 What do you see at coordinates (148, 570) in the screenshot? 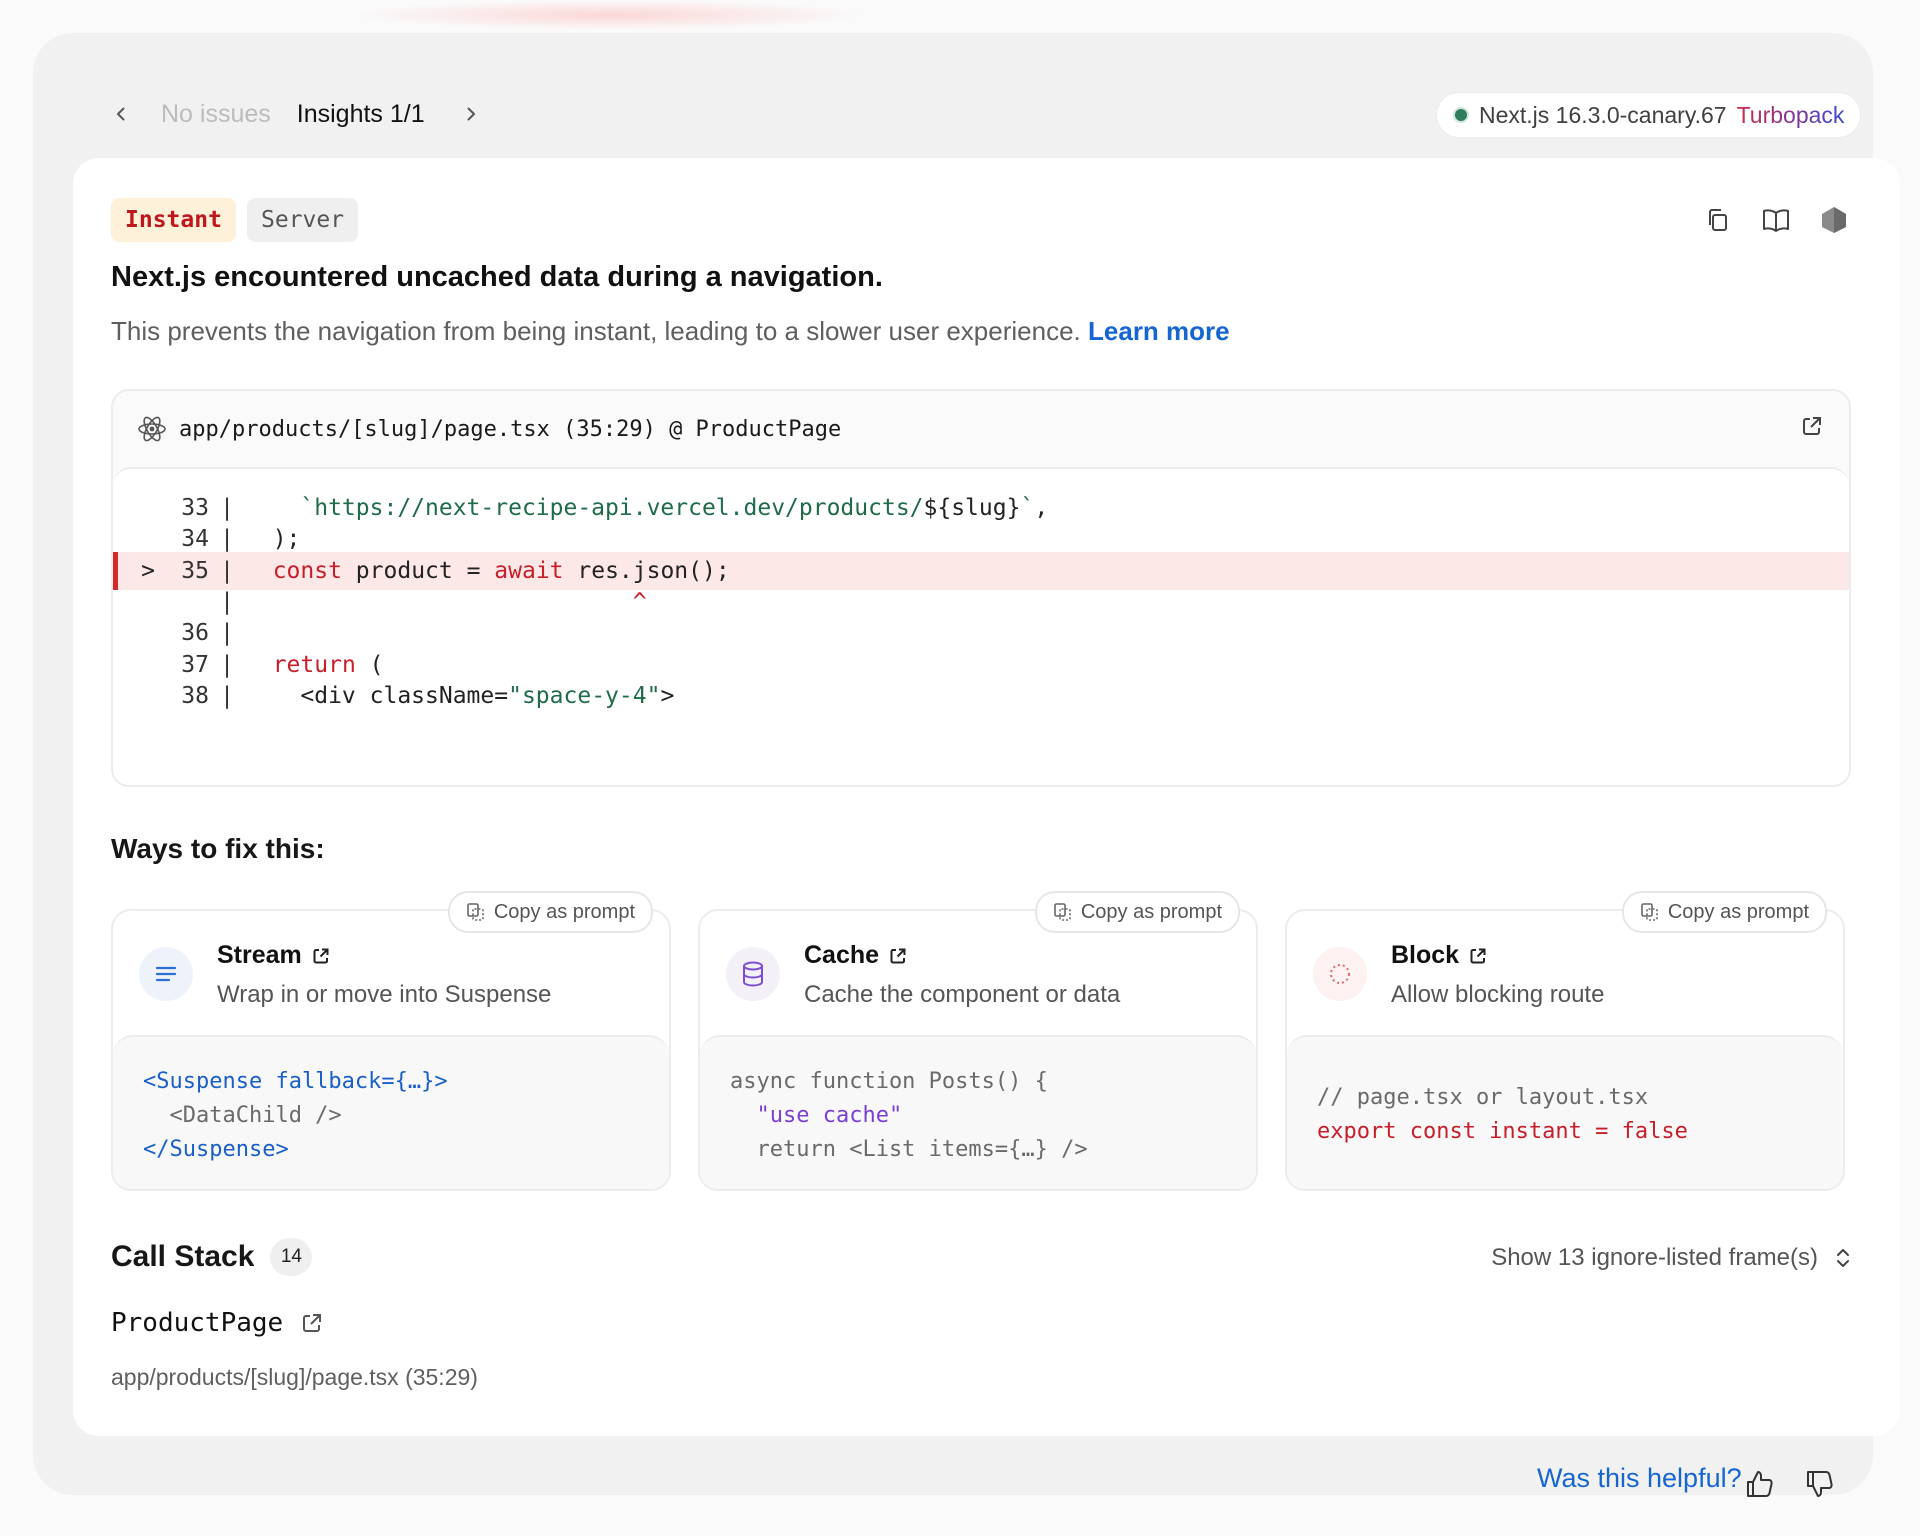
I see `line-marker: >` at bounding box center [148, 570].